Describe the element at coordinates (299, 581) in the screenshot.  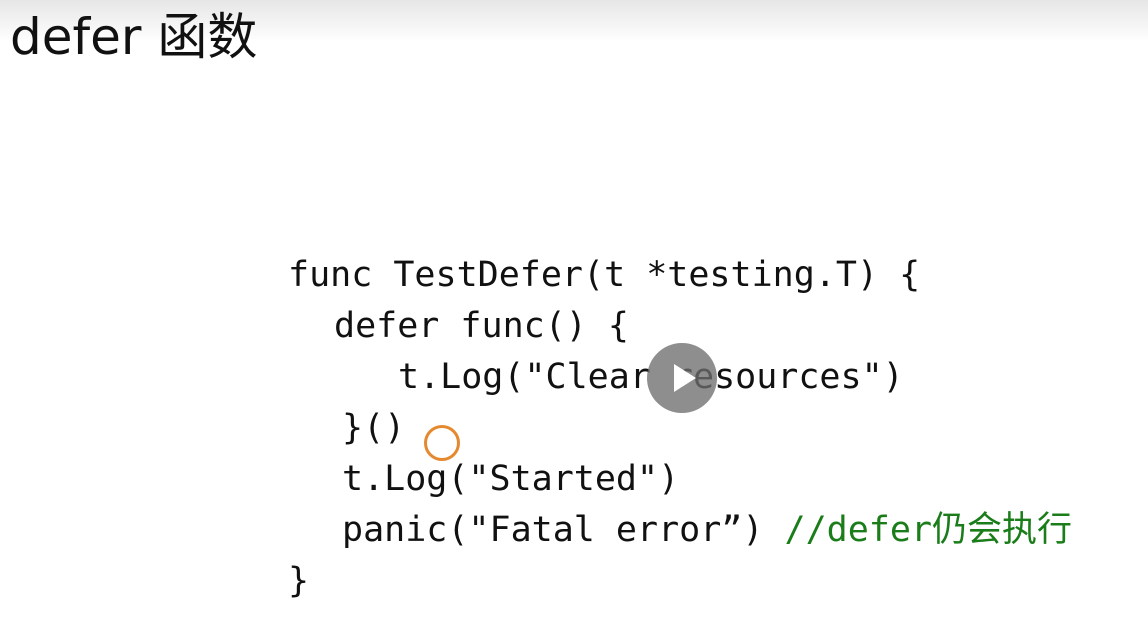
I see `code-line: }` at that location.